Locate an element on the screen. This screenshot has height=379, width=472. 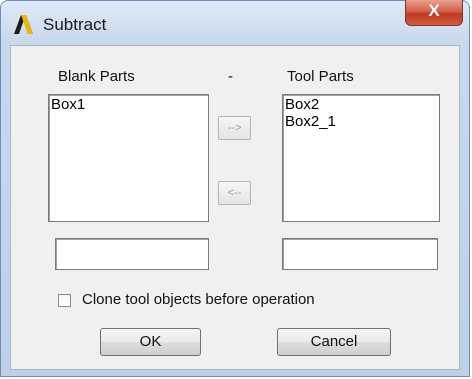
move-left-button: <-- is located at coordinates (234, 193).